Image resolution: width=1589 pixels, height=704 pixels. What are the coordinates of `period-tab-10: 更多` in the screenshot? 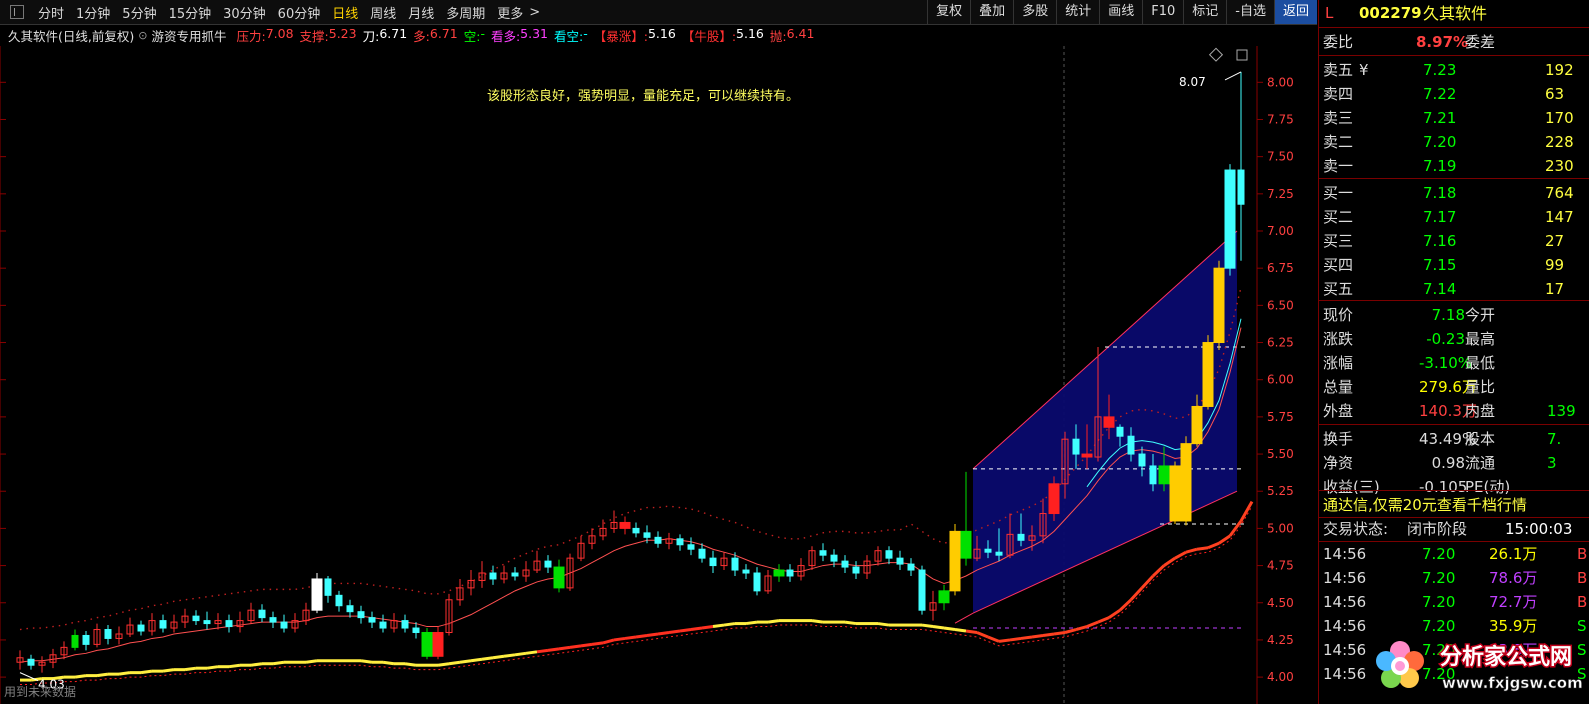 It's located at (510, 12).